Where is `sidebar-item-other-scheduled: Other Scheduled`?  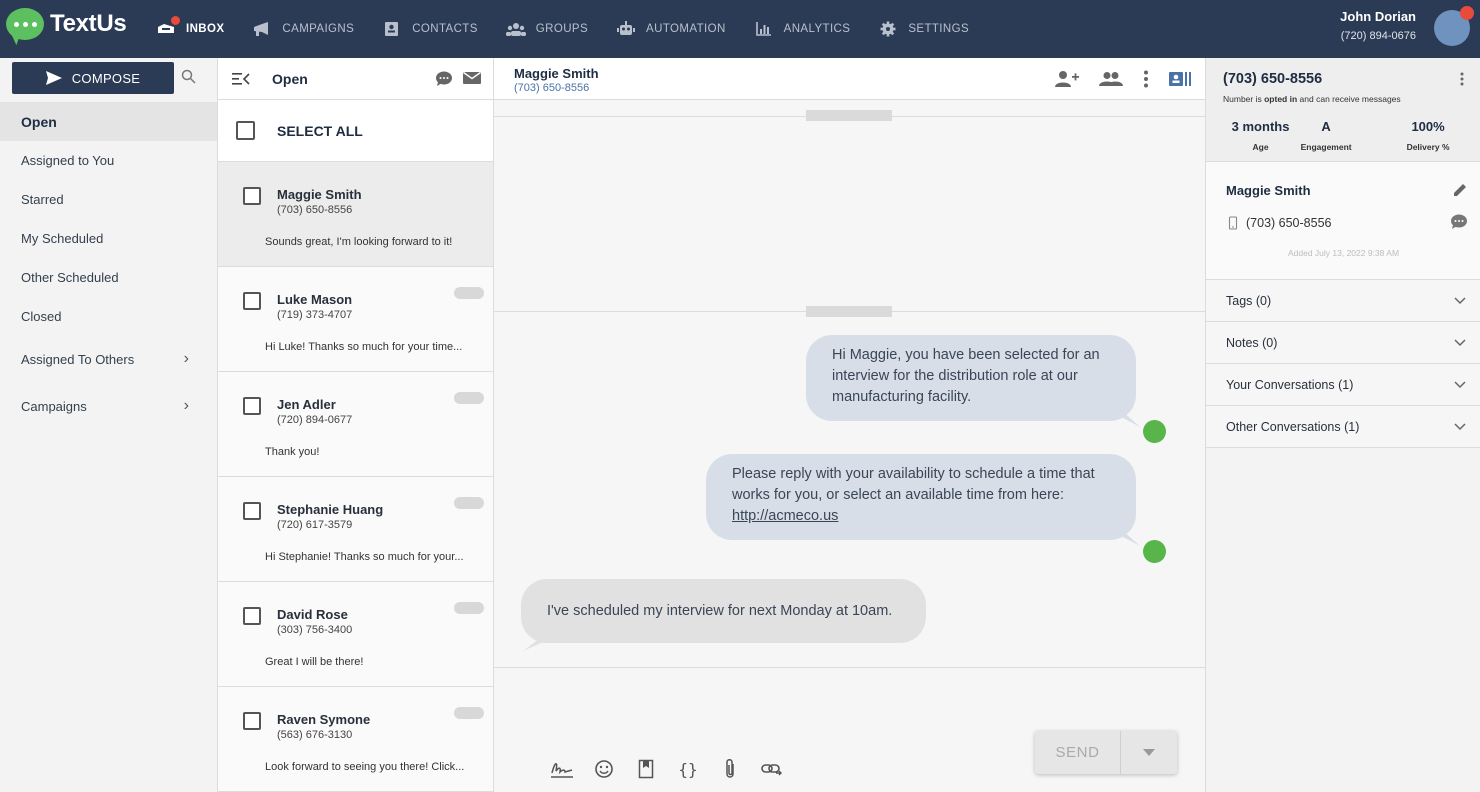
sidebar-item-other-scheduled: Other Scheduled is located at coordinates (108, 277).